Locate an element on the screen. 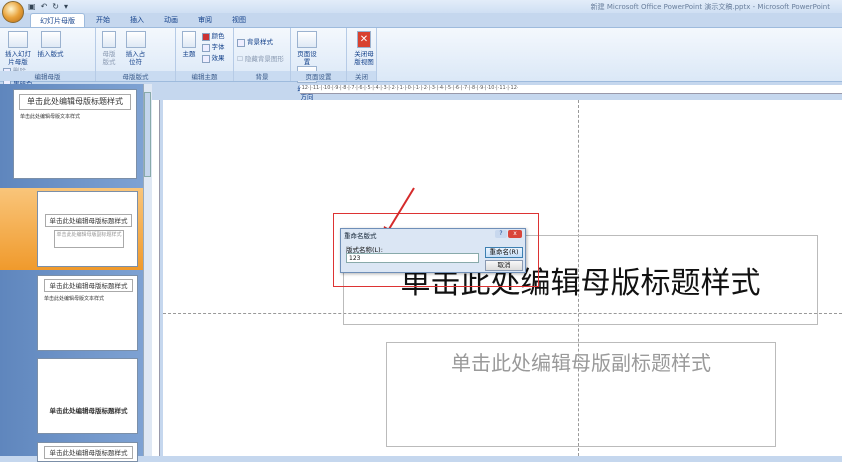 Image resolution: width=842 pixels, height=462 pixels. tab-review: 审阅 is located at coordinates (205, 20).